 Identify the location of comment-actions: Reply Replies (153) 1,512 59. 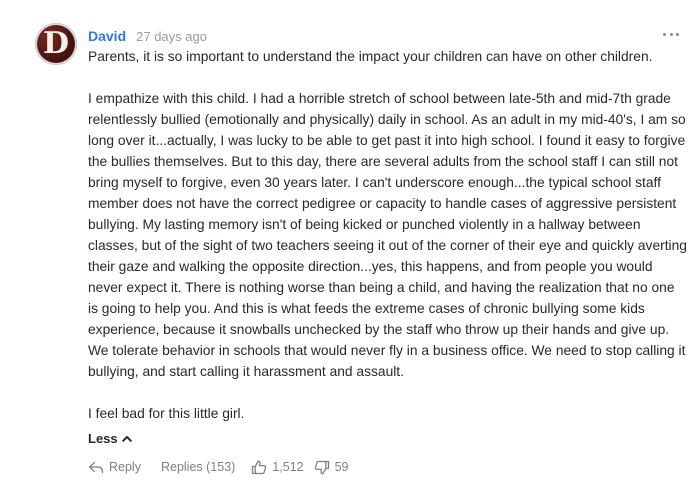
(218, 467).